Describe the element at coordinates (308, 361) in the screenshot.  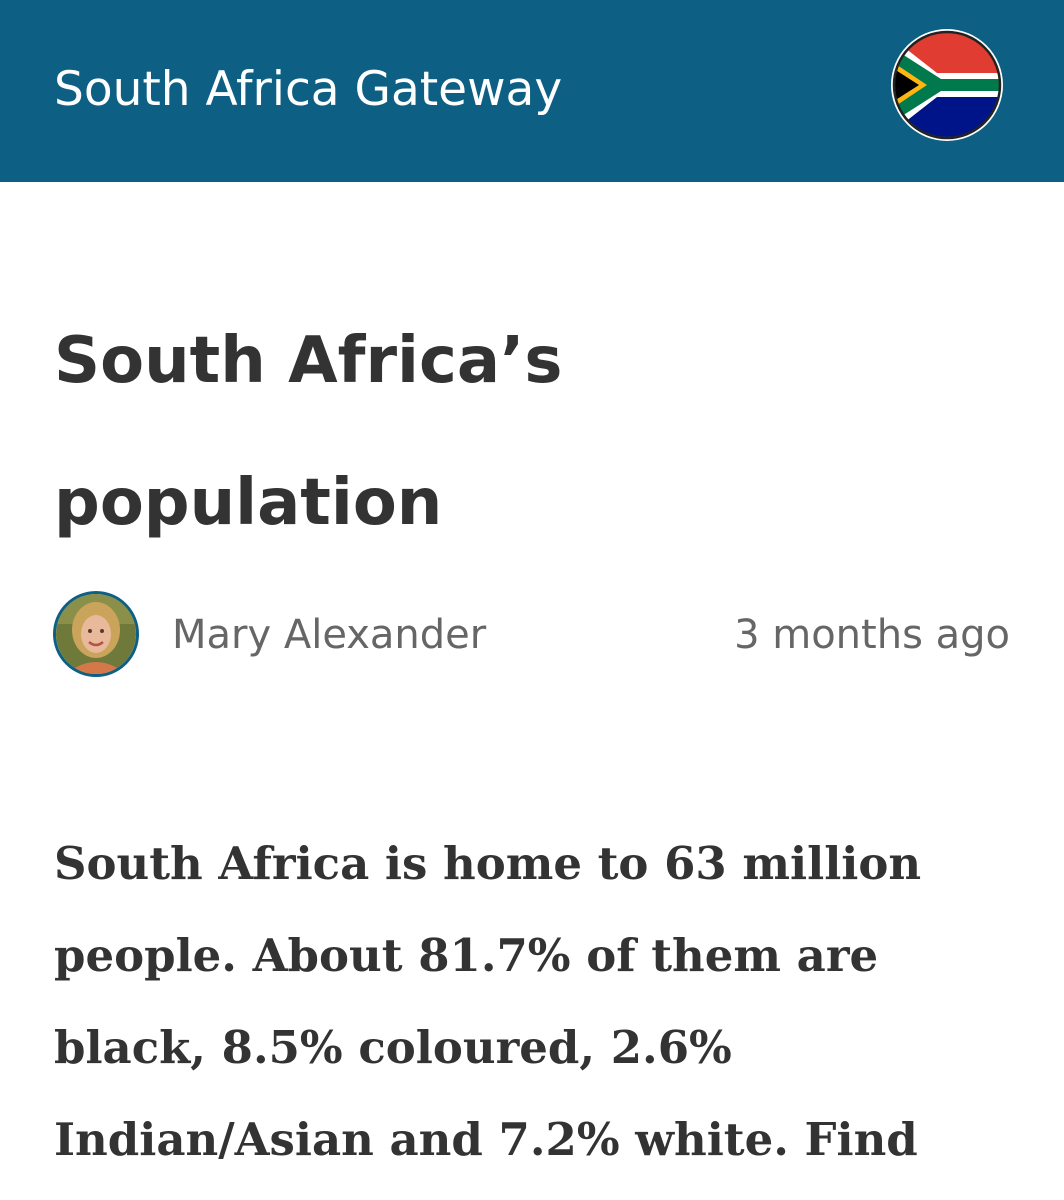
I see `article-title-line-1: South Africa’s` at that location.